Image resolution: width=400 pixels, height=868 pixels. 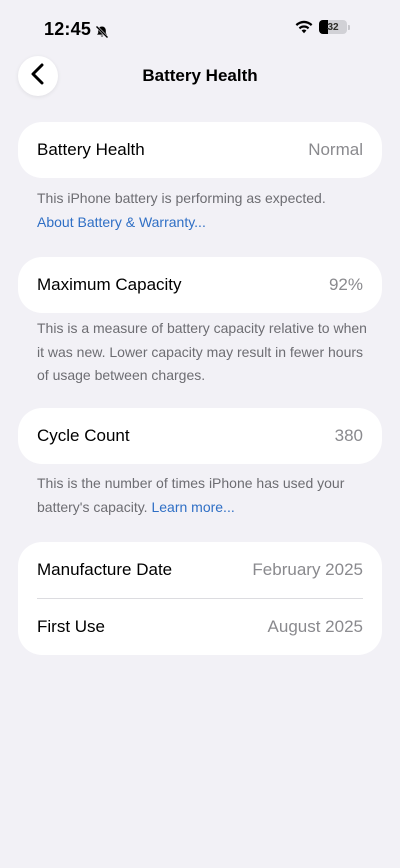 What do you see at coordinates (105, 569) in the screenshot?
I see `manufacture-date-label: Manufacture Date` at bounding box center [105, 569].